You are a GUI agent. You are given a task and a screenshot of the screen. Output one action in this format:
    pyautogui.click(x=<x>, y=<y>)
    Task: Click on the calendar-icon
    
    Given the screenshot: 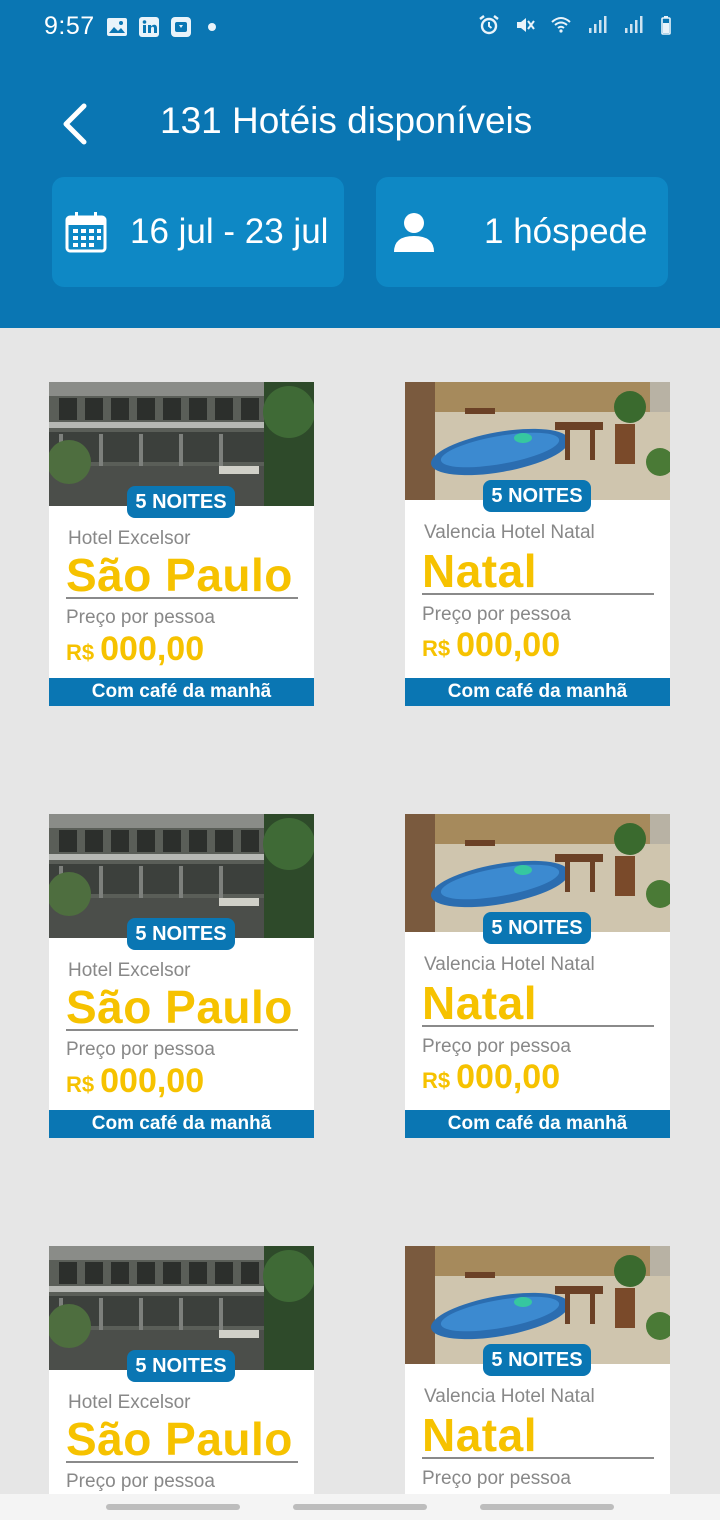 What is the action you would take?
    pyautogui.click(x=86, y=232)
    